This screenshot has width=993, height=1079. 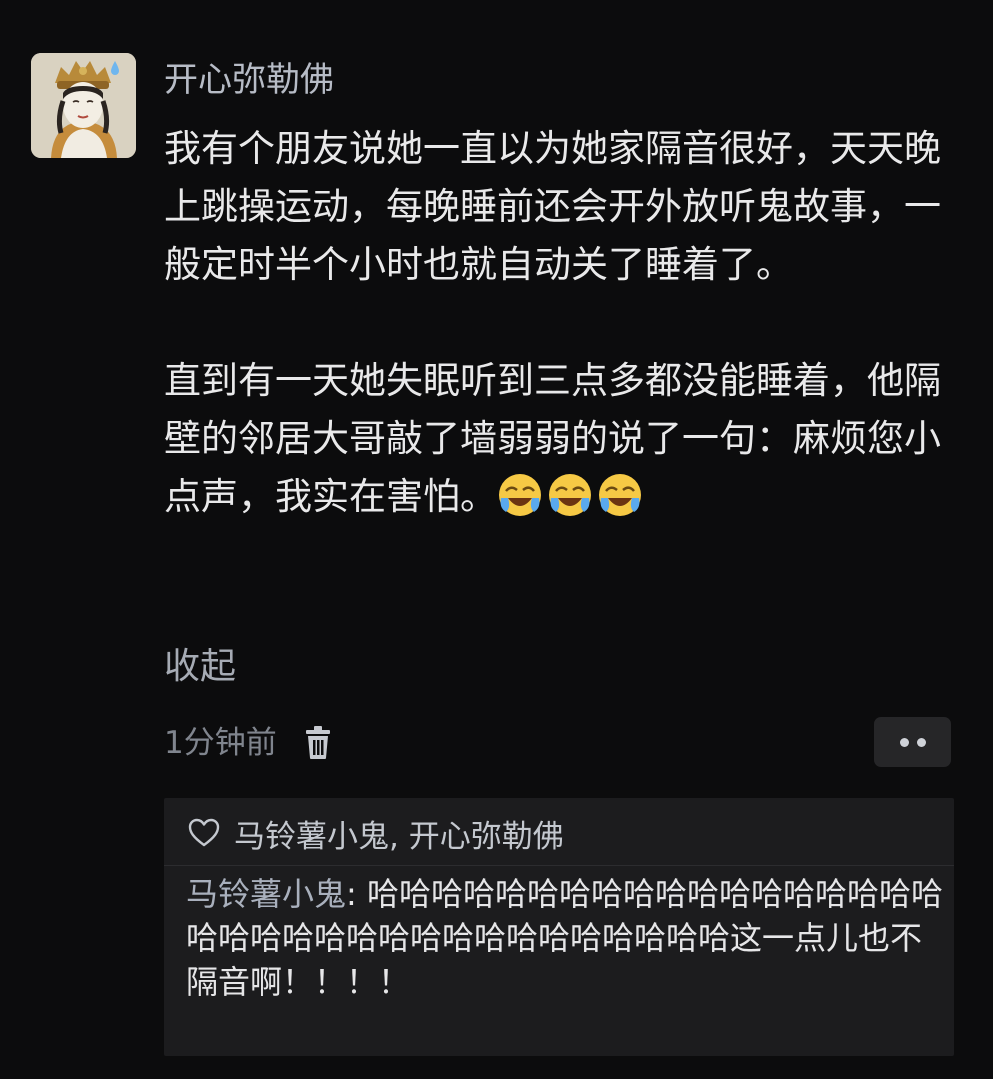 I want to click on likes-row: 马铃薯小鬼, 开心弥勒佛, so click(x=376, y=833).